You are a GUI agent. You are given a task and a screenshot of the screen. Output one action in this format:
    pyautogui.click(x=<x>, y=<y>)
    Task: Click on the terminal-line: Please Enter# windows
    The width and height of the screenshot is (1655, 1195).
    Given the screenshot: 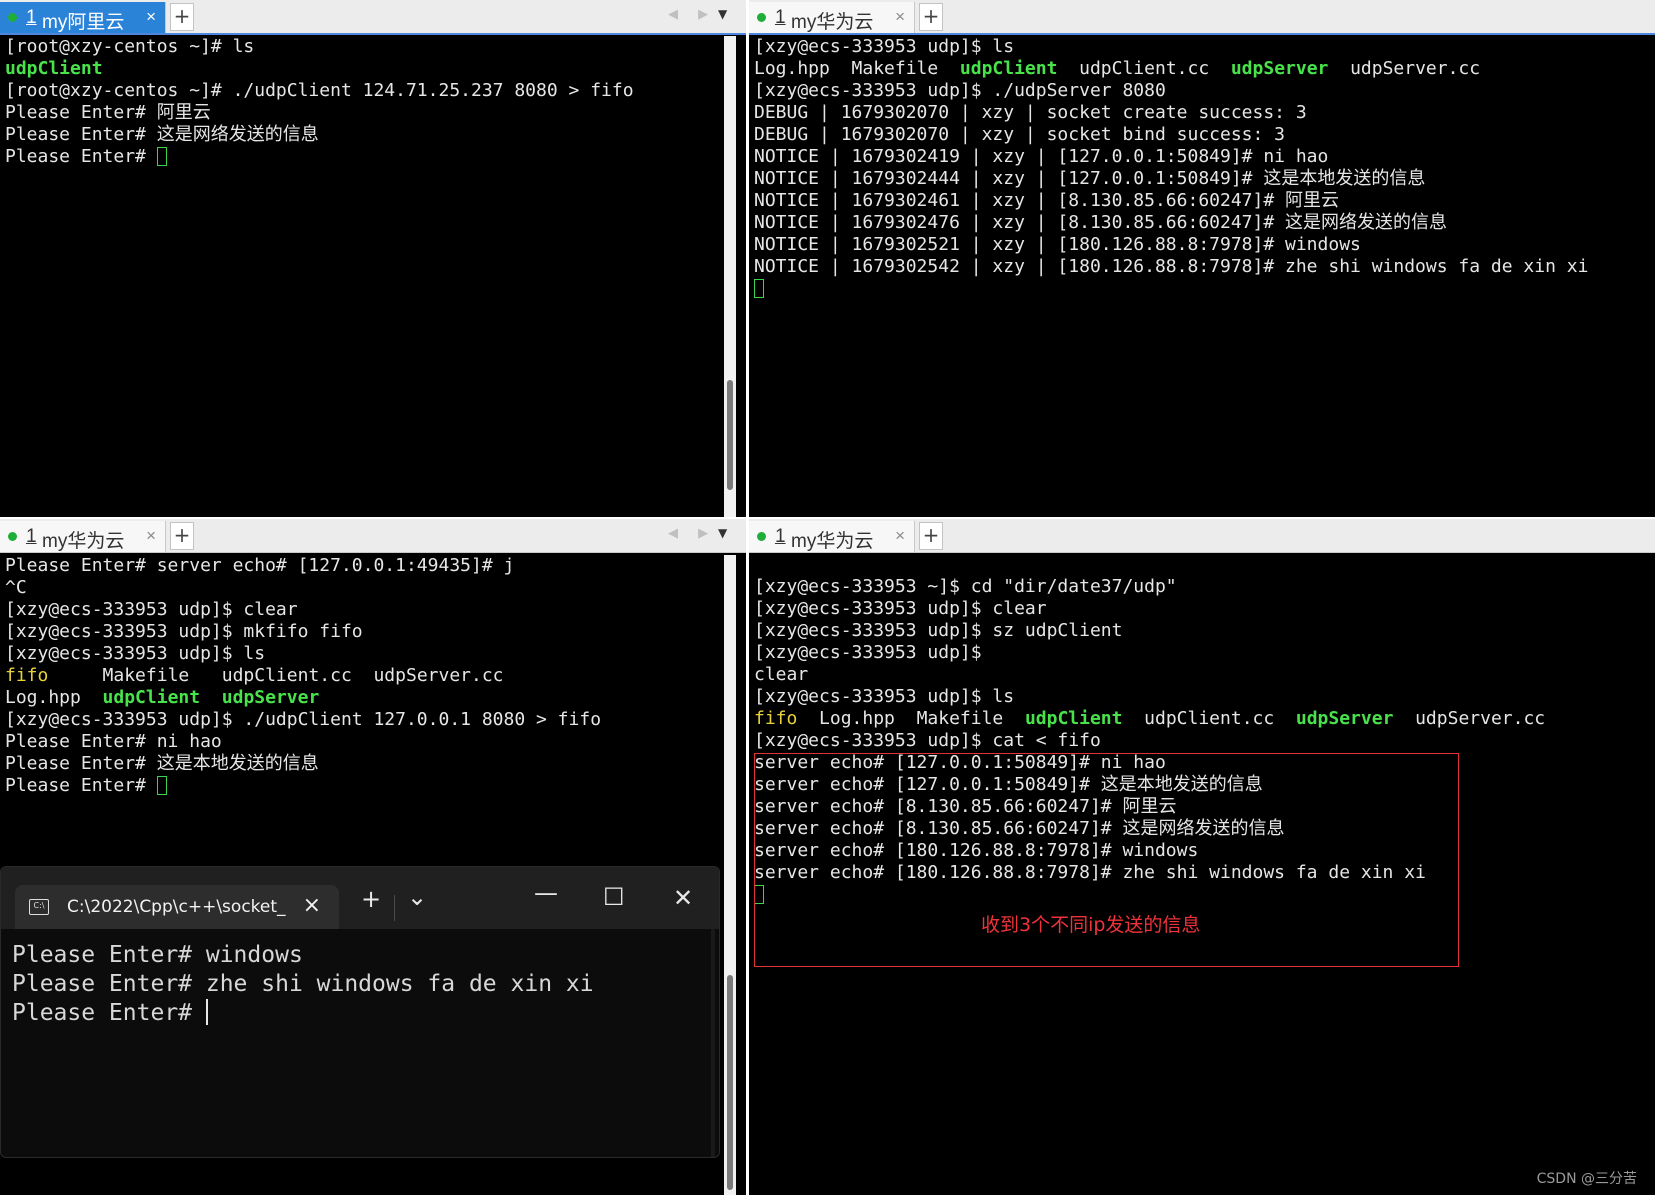 What is the action you would take?
    pyautogui.click(x=365, y=955)
    